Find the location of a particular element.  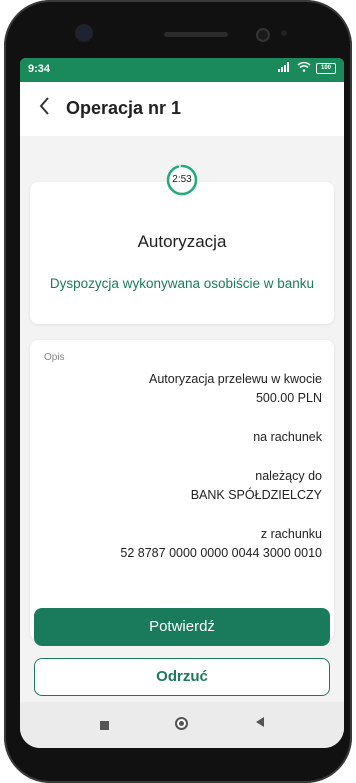

description-line: 52 8787 0000 0000 0044 3000 0010 is located at coordinates (221, 553).